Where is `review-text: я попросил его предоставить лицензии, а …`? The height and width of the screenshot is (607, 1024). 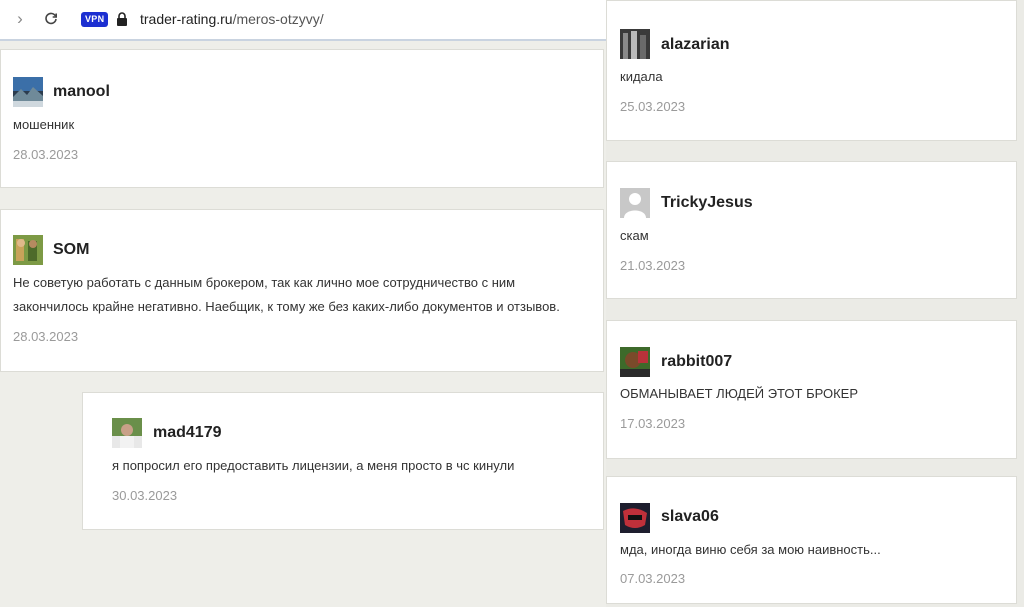
review-text: я попросил его предоставить лицензии, а … is located at coordinates (313, 465).